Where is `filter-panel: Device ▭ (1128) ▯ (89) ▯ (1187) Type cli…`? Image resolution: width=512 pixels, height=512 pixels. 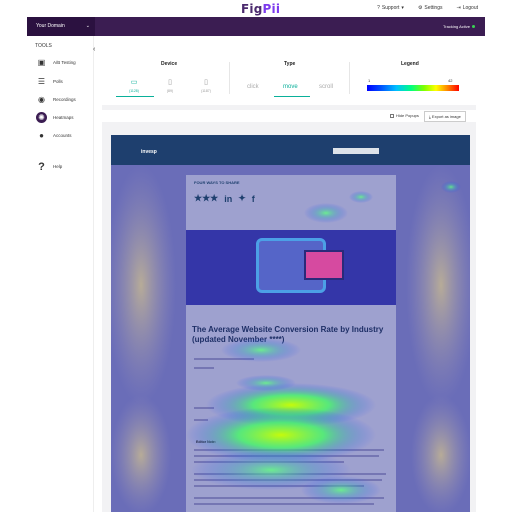
filter-panel: Device ▭ (1128) ▯ (89) ▯ (1187) Type cli… is located at coordinates (289, 77).